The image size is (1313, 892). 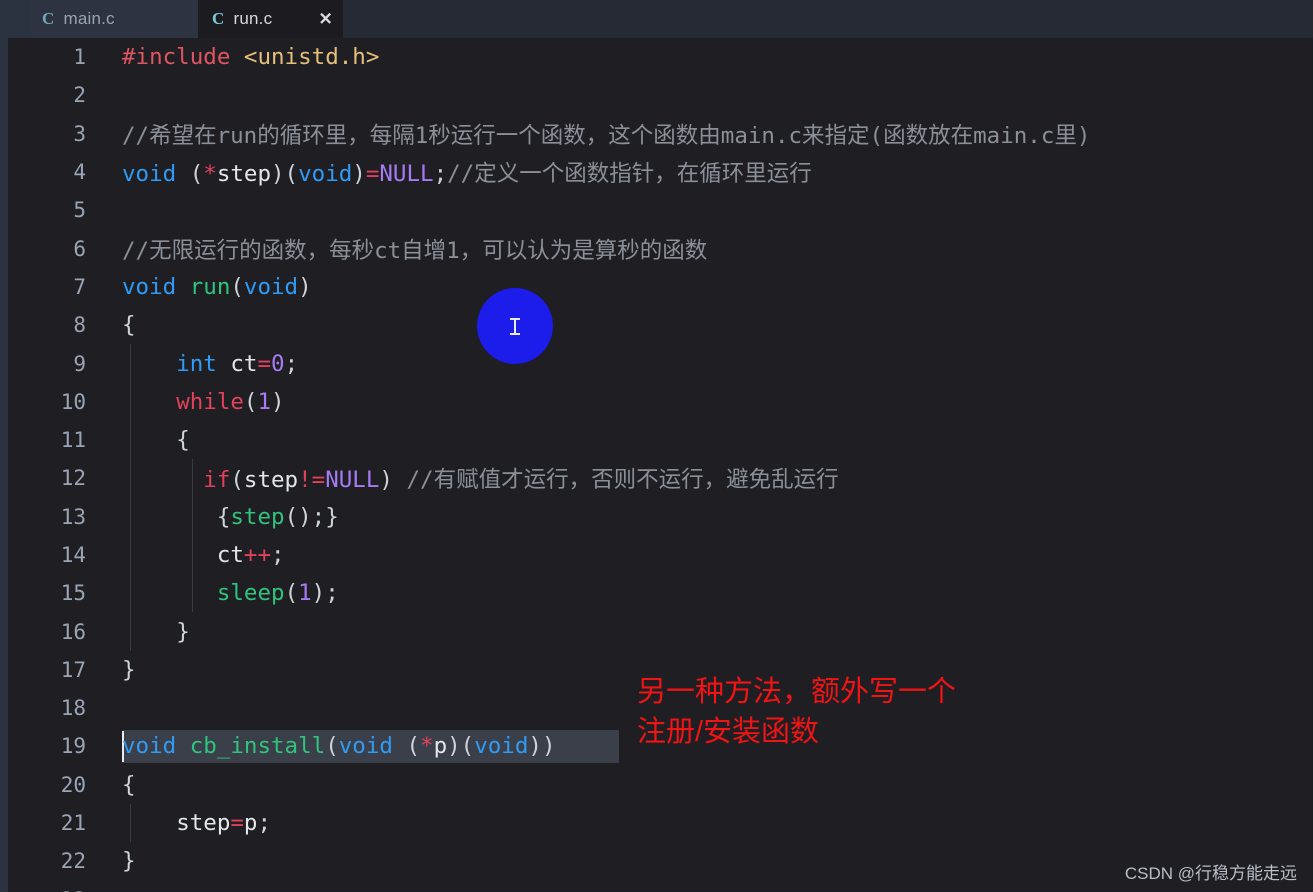 What do you see at coordinates (326, 19) in the screenshot?
I see `close-icon: ✕` at bounding box center [326, 19].